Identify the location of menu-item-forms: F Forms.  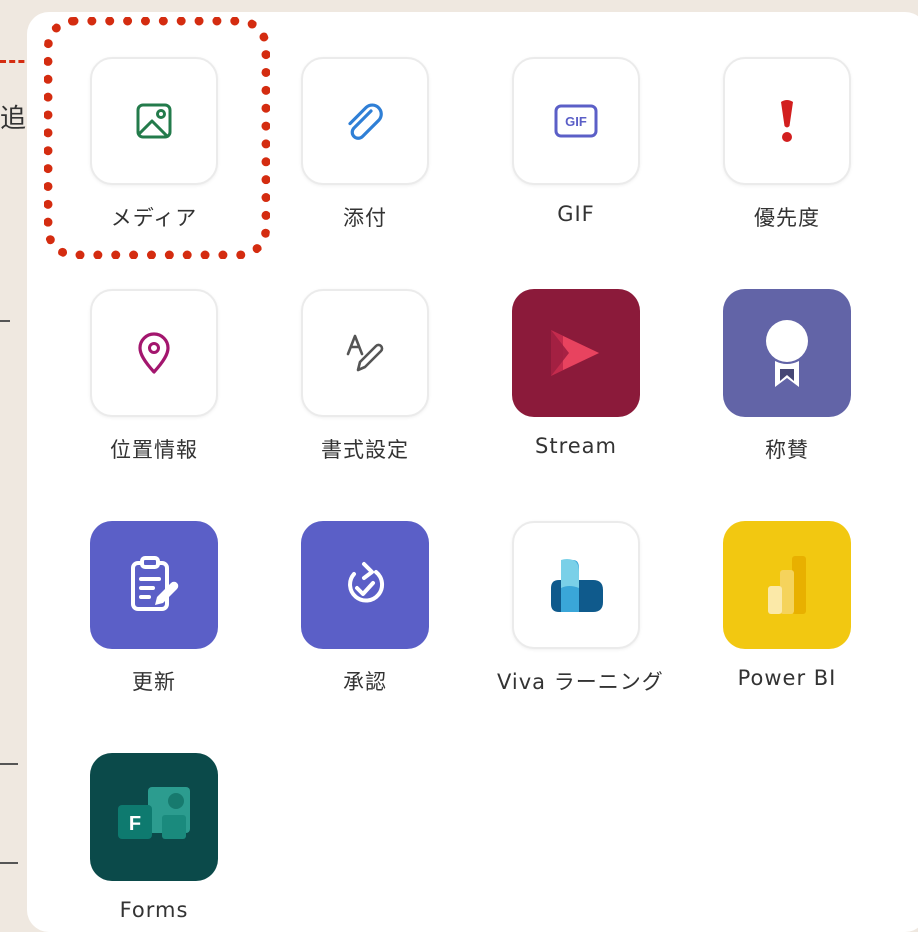
(154, 837).